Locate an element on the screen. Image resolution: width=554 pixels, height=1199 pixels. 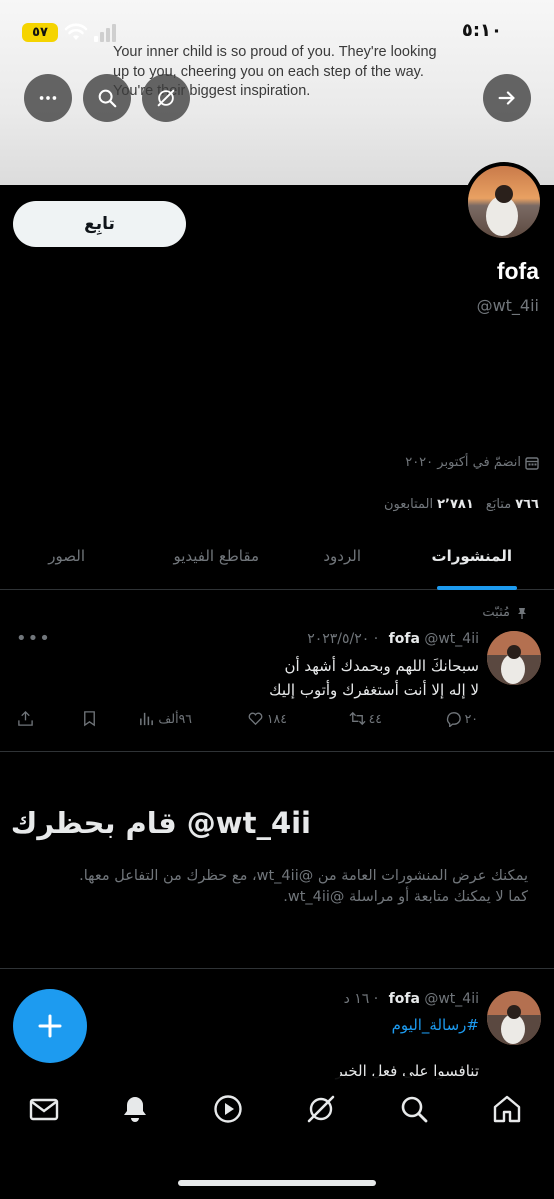
heart-icon is located at coordinates (255, 719).